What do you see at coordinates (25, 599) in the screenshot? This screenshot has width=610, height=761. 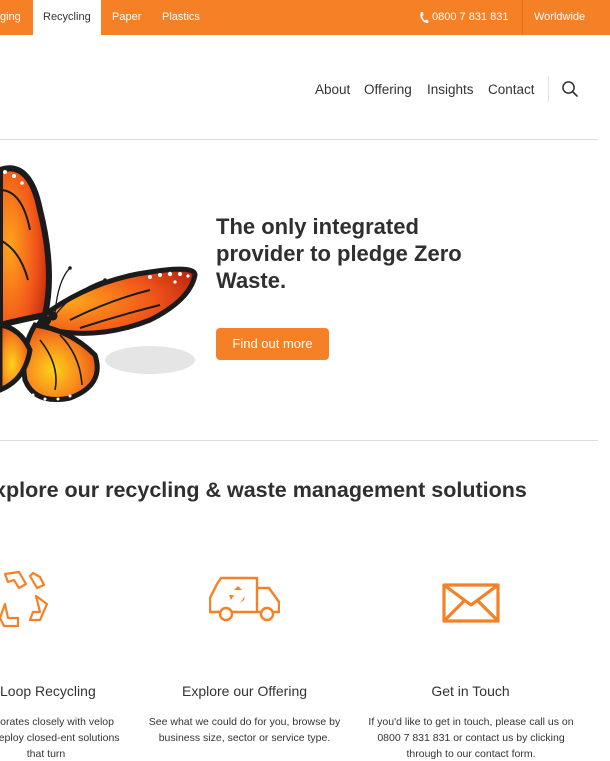 I see `recycle-icon` at bounding box center [25, 599].